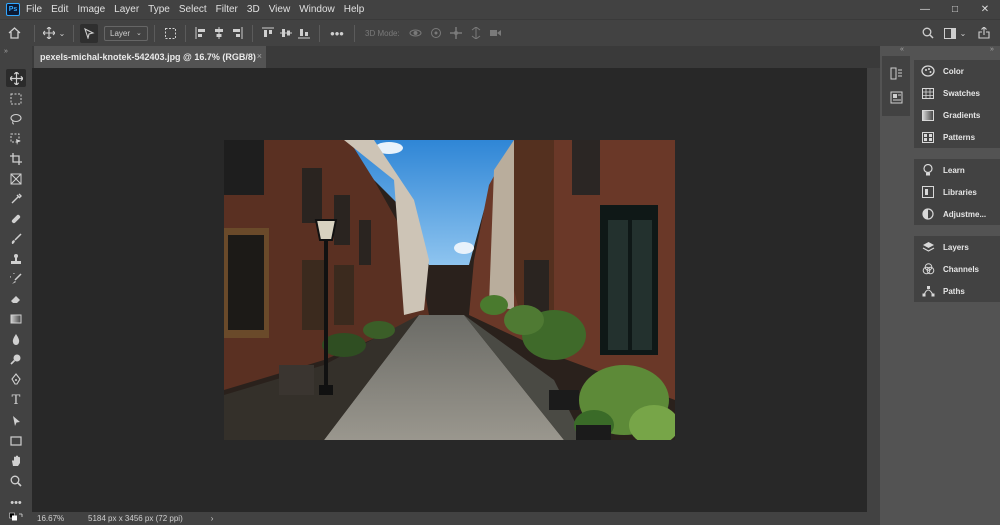  Describe the element at coordinates (170, 33) in the screenshot. I see `transform-controls-icon` at that location.